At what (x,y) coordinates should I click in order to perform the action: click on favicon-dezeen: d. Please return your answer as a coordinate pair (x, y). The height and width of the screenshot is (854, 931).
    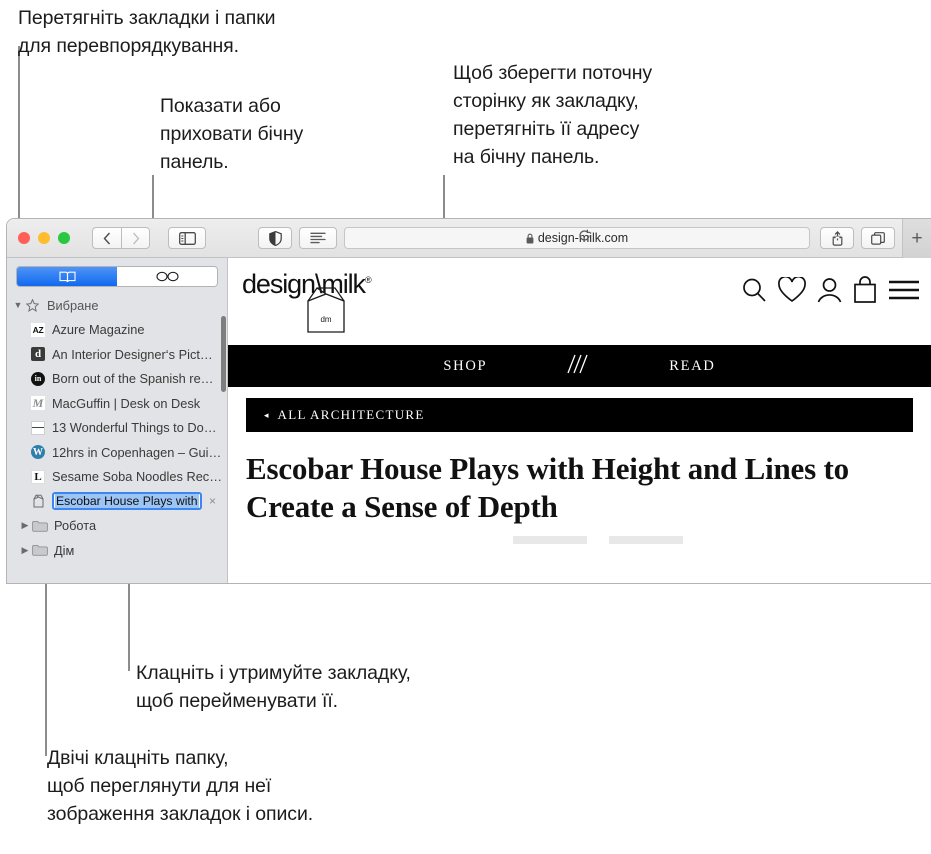
    Looking at the image, I should click on (38, 354).